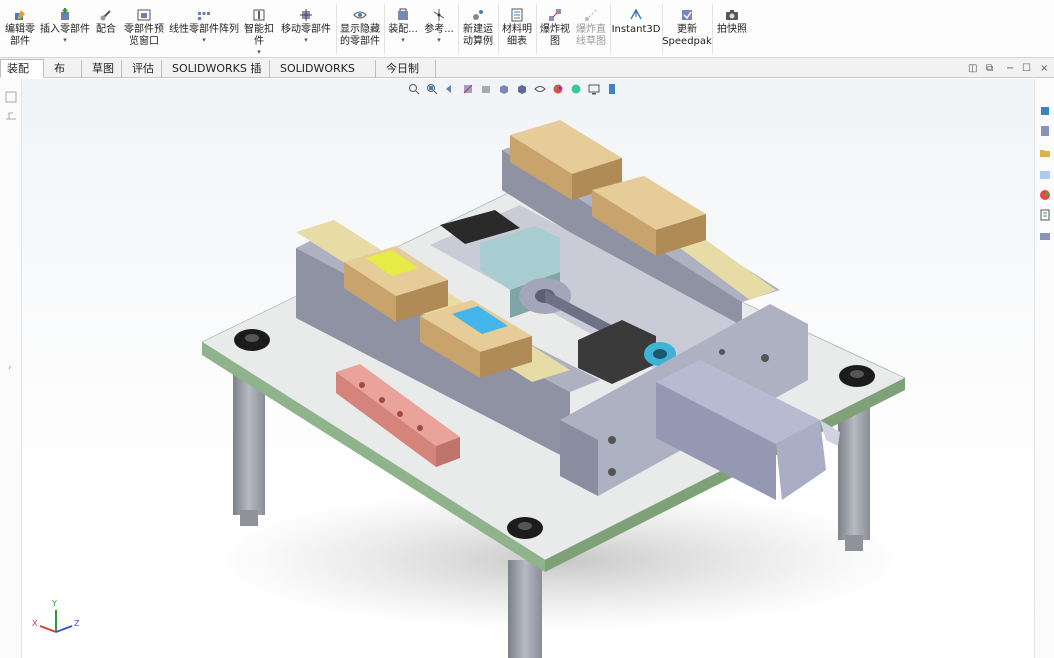  What do you see at coordinates (65, 29) in the screenshot?
I see `insert-component-button: 插入零部件 ▾` at bounding box center [65, 29].